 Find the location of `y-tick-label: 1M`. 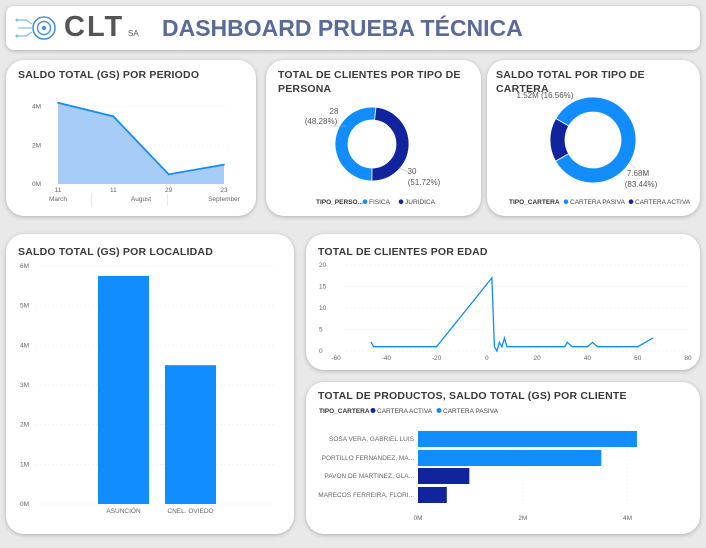

y-tick-label: 1M is located at coordinates (24, 464).